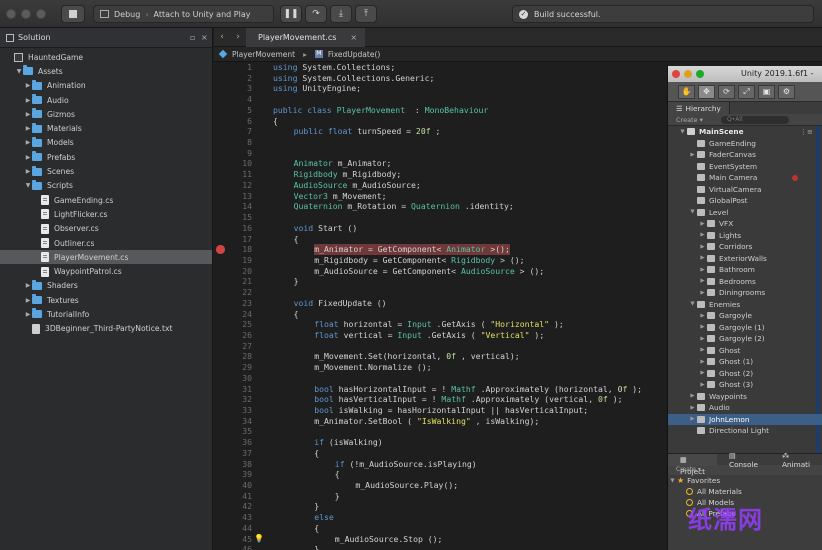 Image resolution: width=822 pixels, height=550 pixels. What do you see at coordinates (745, 201) in the screenshot?
I see `hierarchy-item: GlobalPost` at bounding box center [745, 201].